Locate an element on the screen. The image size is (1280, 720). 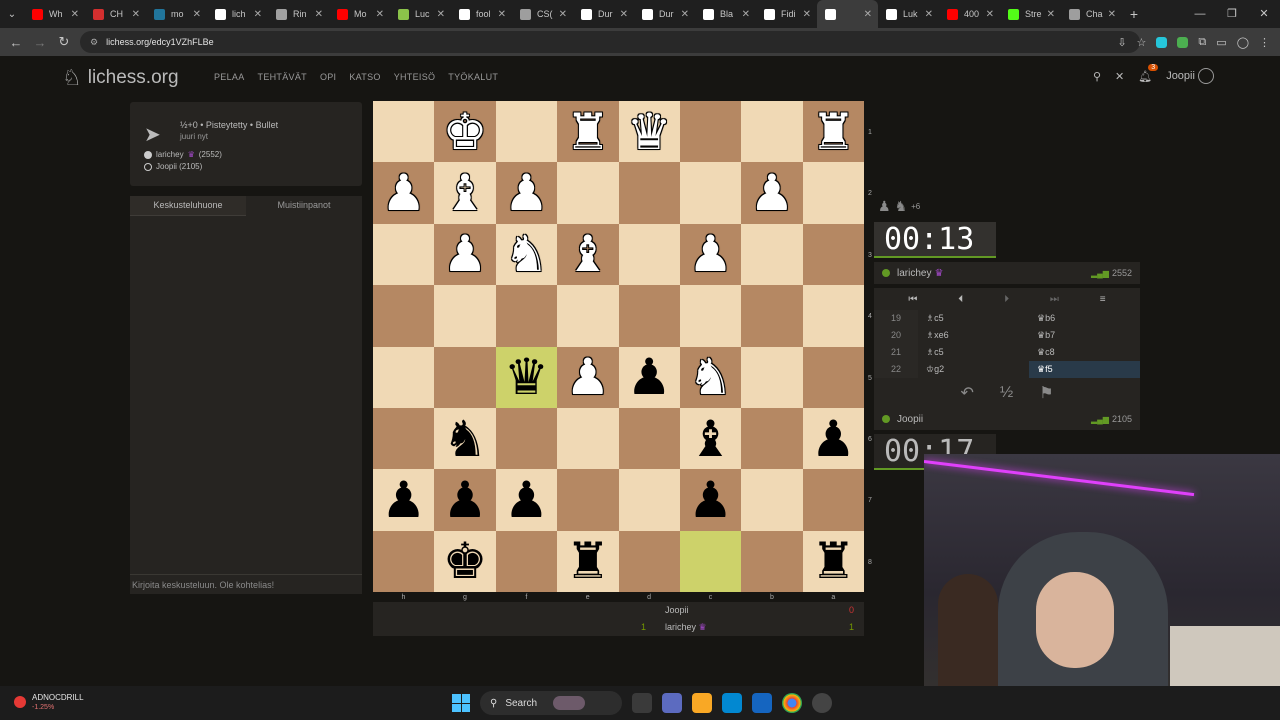
offer-draw-button: ½ is located at coordinates (1006, 393).